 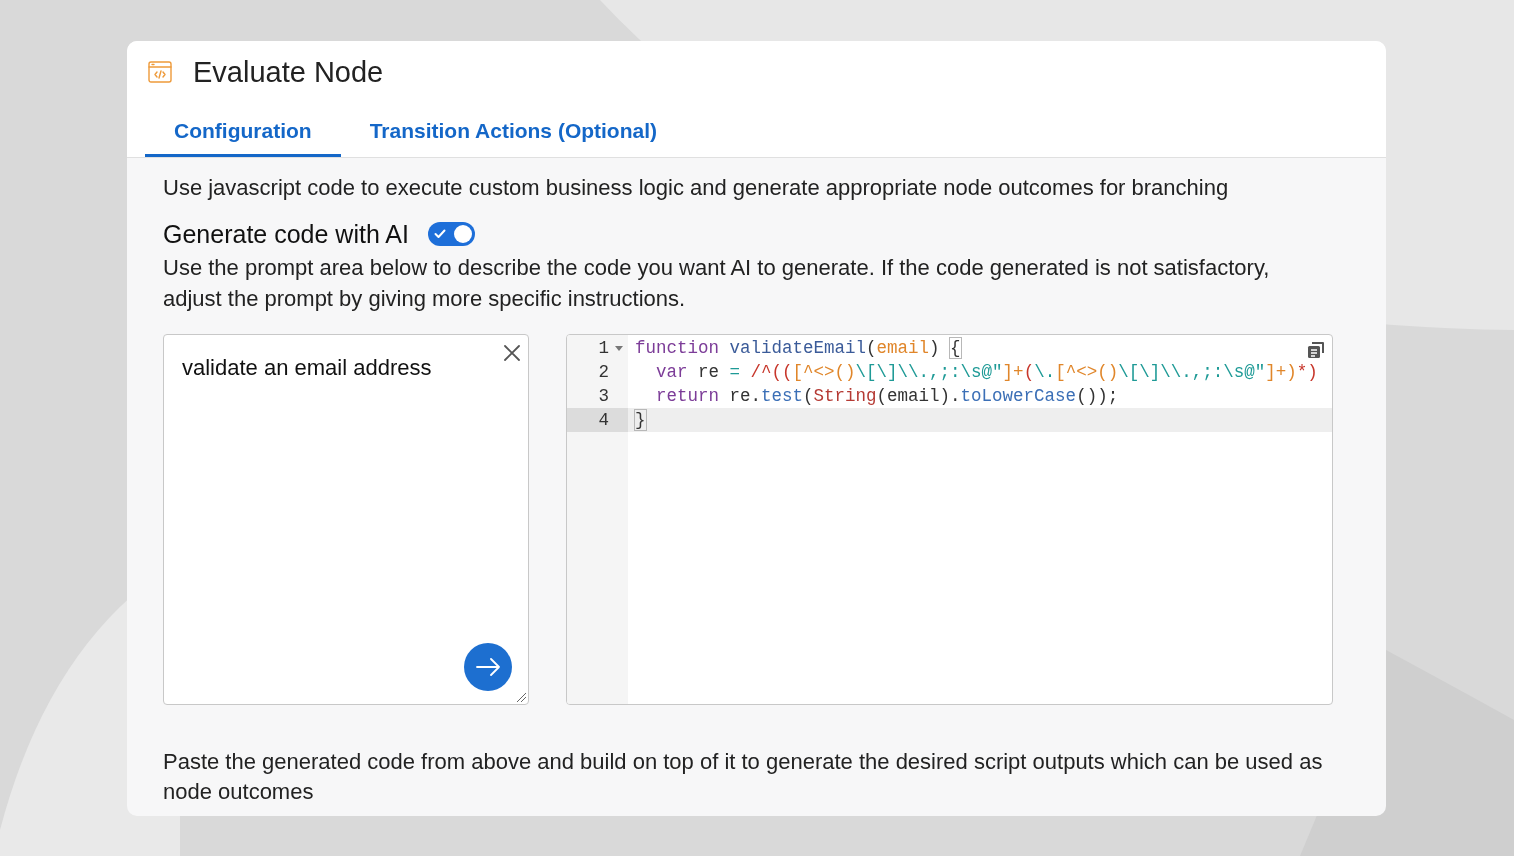 I want to click on line-number: 1, so click(x=603, y=348).